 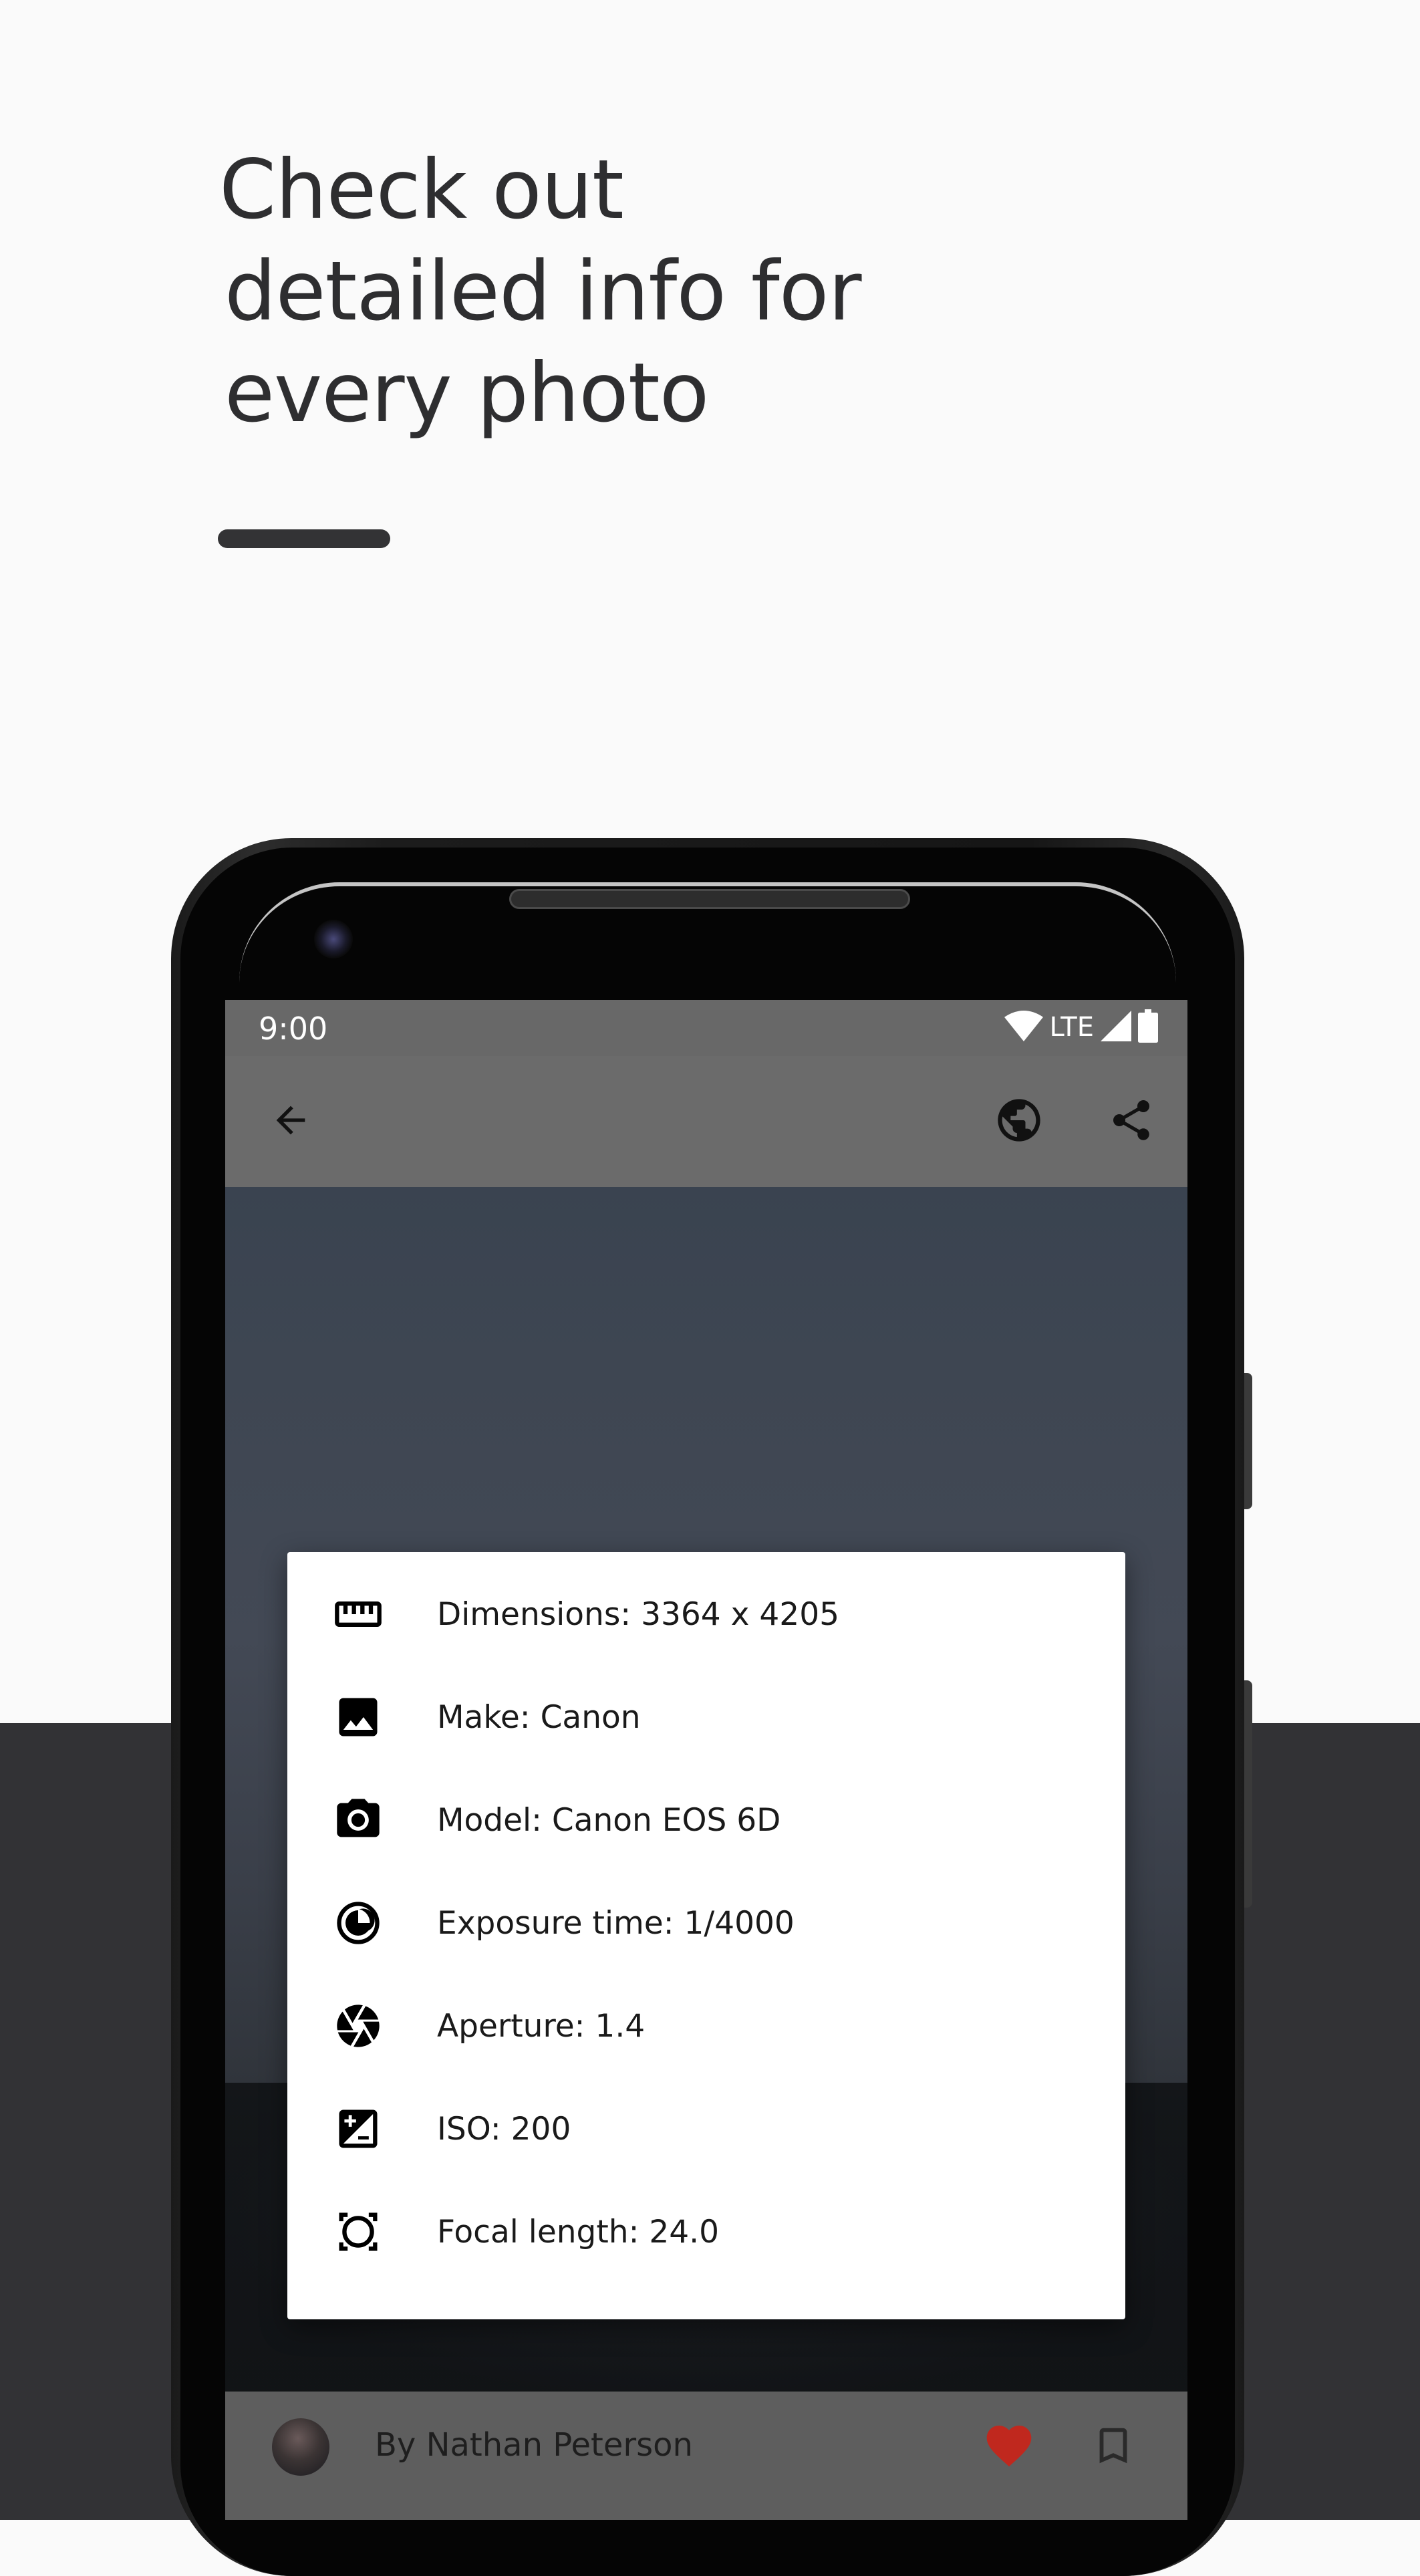 What do you see at coordinates (1248, 1441) in the screenshot?
I see `phone-power-button` at bounding box center [1248, 1441].